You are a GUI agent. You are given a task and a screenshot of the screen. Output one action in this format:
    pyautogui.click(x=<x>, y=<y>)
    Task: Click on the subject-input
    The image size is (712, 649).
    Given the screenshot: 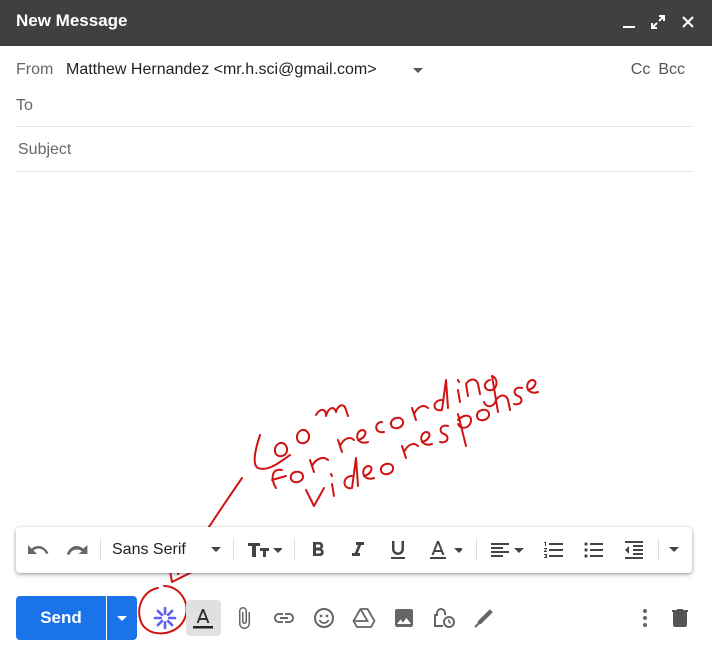 What is the action you would take?
    pyautogui.click(x=353, y=150)
    